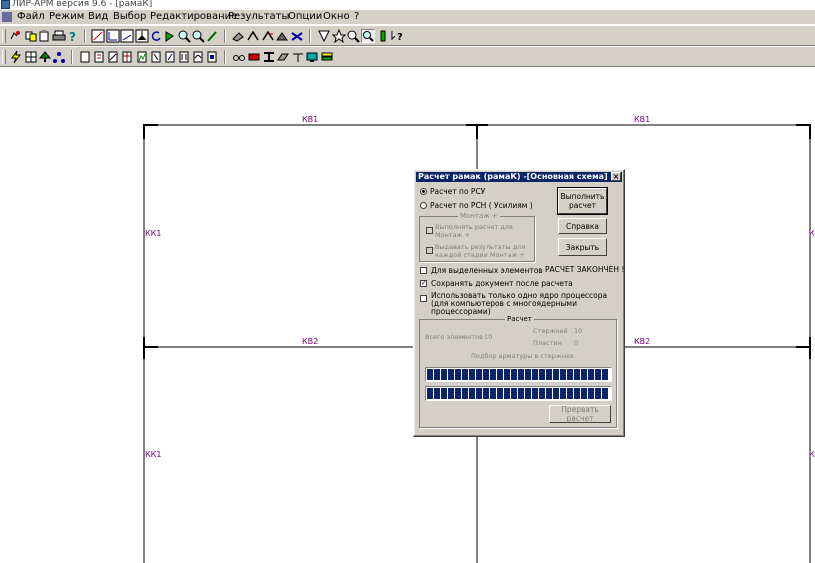  What do you see at coordinates (113, 36) in the screenshot?
I see `axes-xz-icon` at bounding box center [113, 36].